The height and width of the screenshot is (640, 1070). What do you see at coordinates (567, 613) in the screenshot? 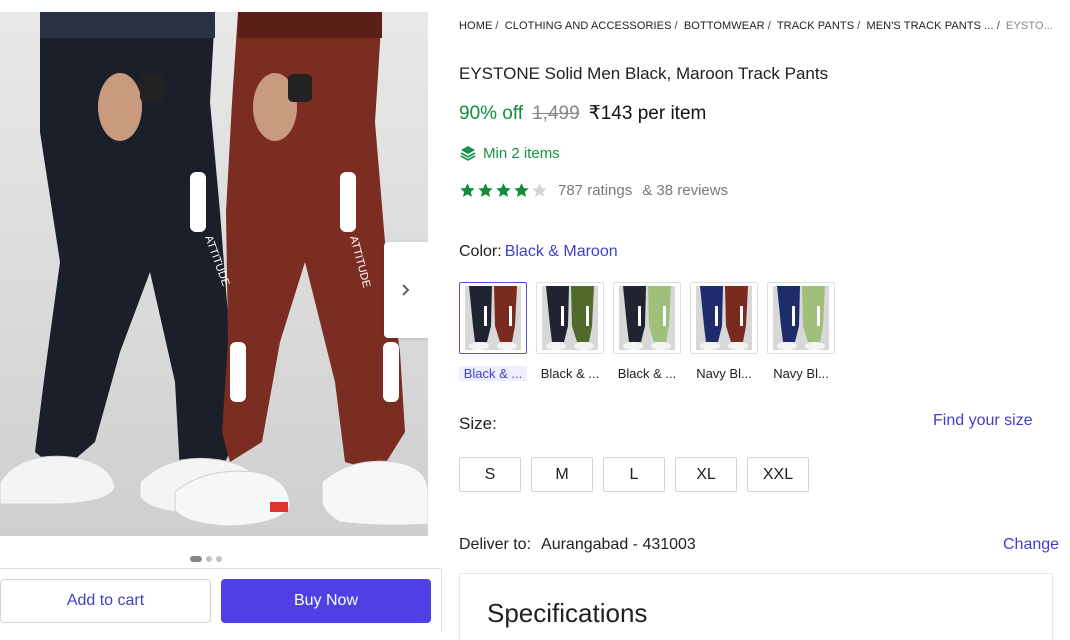
I see `specifications-title: Specifications` at bounding box center [567, 613].